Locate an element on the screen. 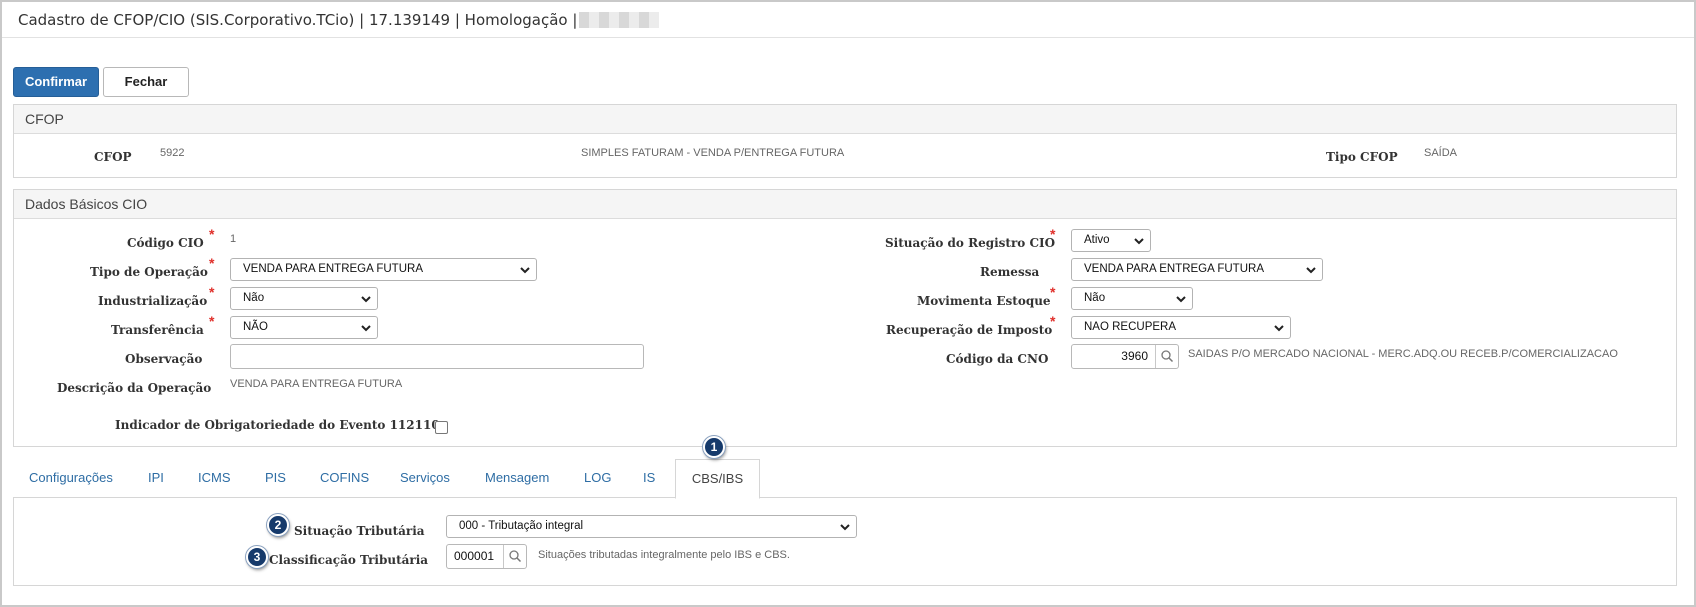 The width and height of the screenshot is (1696, 607). observacao-input is located at coordinates (437, 356).